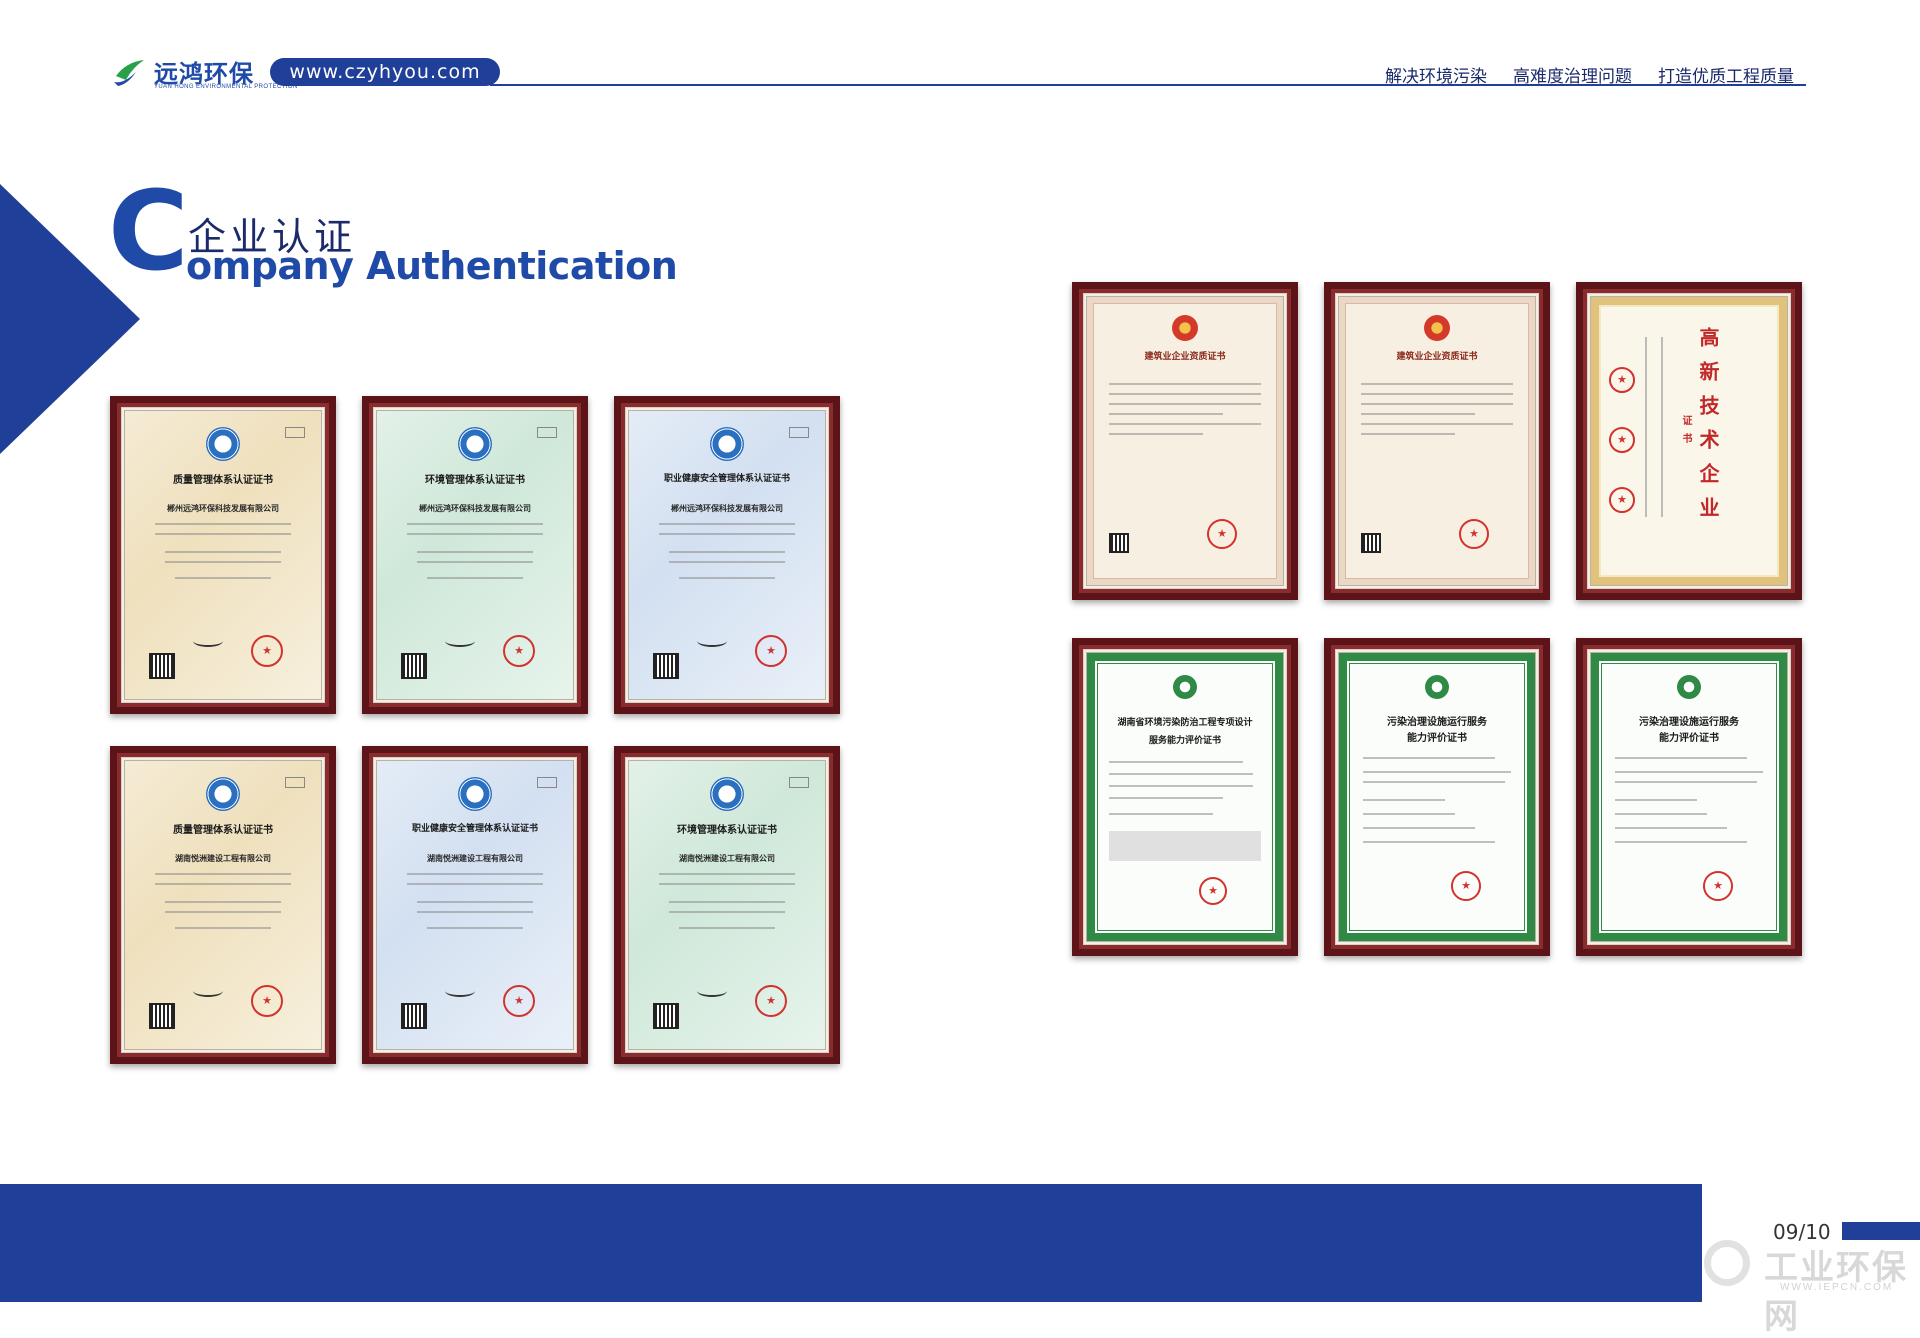  Describe the element at coordinates (148, 231) in the screenshot. I see `title-initial: C` at that location.